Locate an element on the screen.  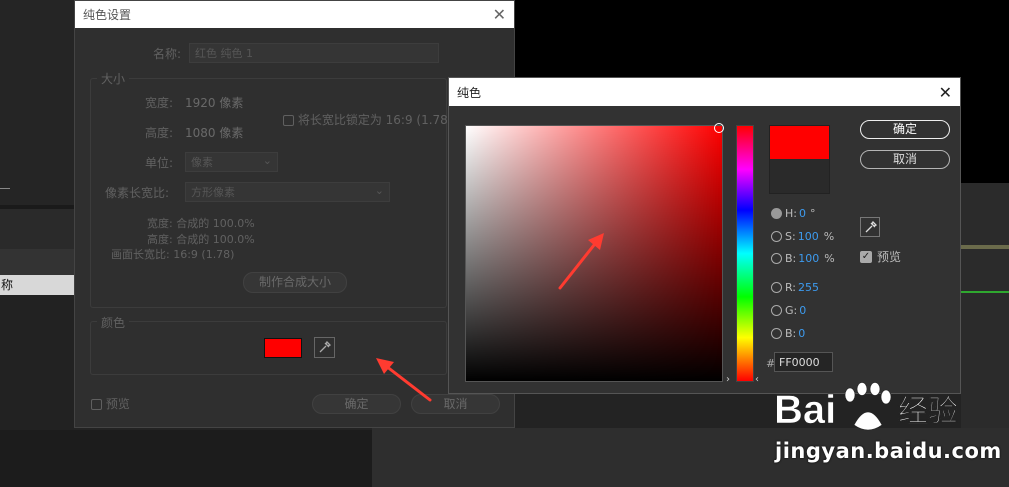
pixel-aspect-select: 方形像素 ⌄ is located at coordinates (287, 192).